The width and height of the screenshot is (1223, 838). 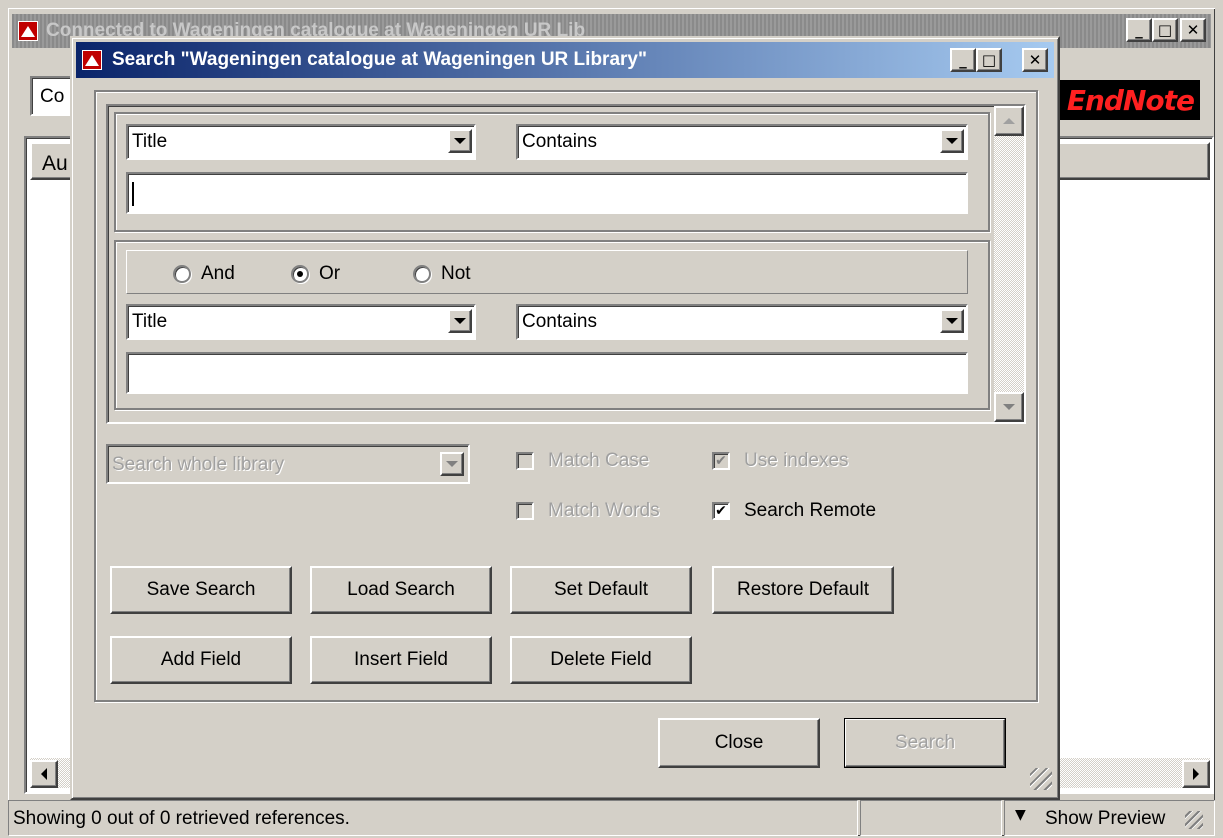 I want to click on save-search-button: Save Search, so click(x=201, y=590).